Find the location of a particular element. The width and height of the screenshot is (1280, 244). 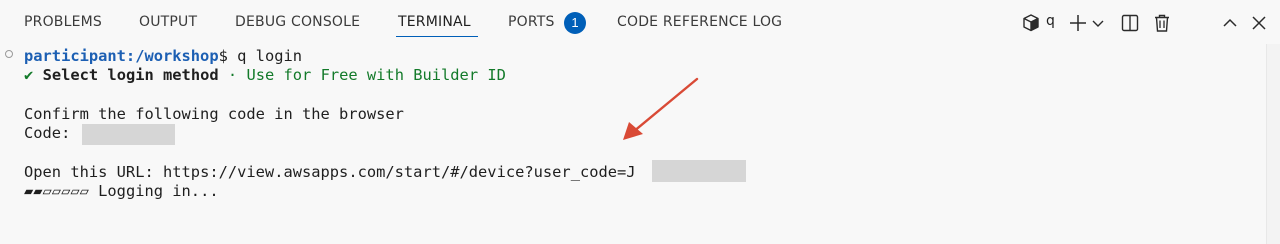

prompt-host: participant:/workshop is located at coordinates (121, 56).